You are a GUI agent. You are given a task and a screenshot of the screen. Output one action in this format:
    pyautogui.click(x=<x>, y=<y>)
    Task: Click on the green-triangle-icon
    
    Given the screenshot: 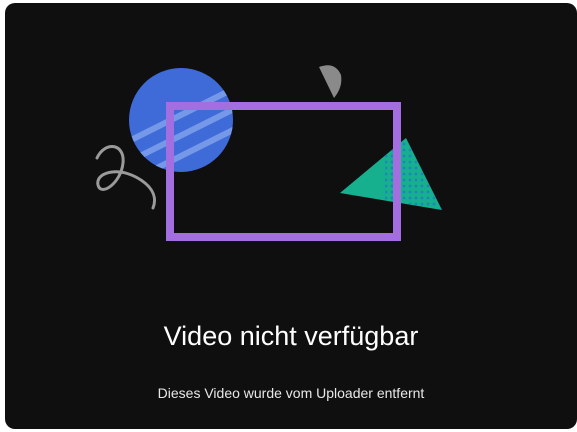 What is the action you would take?
    pyautogui.click(x=391, y=174)
    